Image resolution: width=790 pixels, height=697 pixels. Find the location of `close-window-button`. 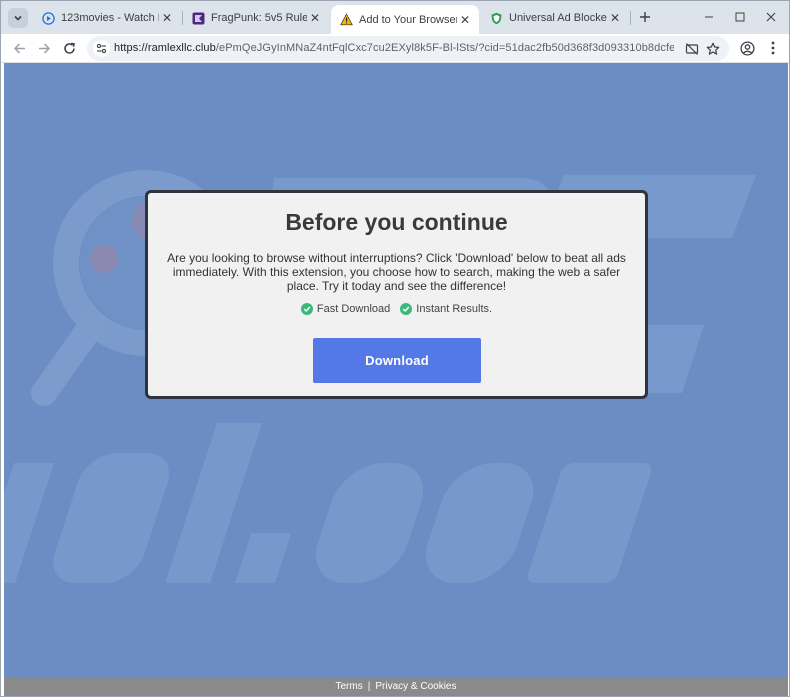

close-window-button is located at coordinates (771, 17).